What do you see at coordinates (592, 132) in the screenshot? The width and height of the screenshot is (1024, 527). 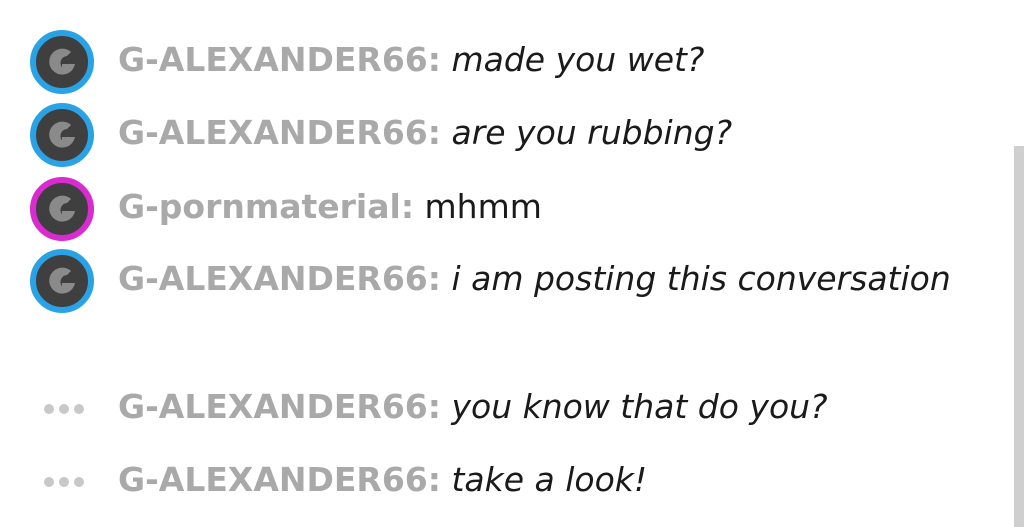 I see `message-text: are you rubbing?` at bounding box center [592, 132].